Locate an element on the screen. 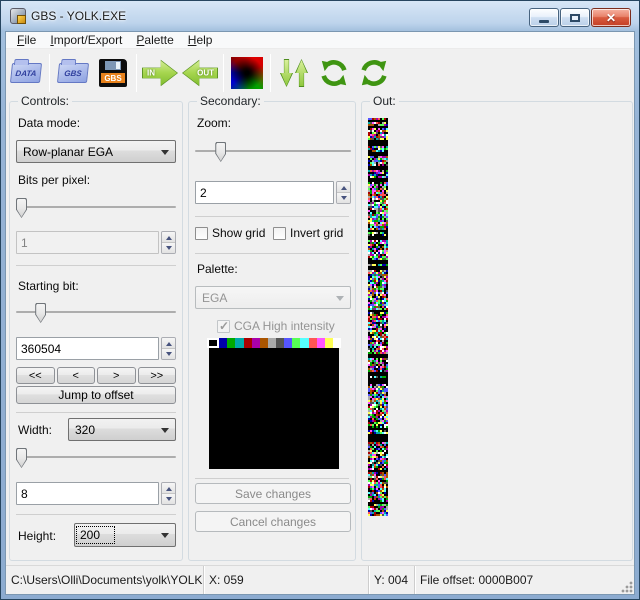  minimize-icon is located at coordinates (544, 21).